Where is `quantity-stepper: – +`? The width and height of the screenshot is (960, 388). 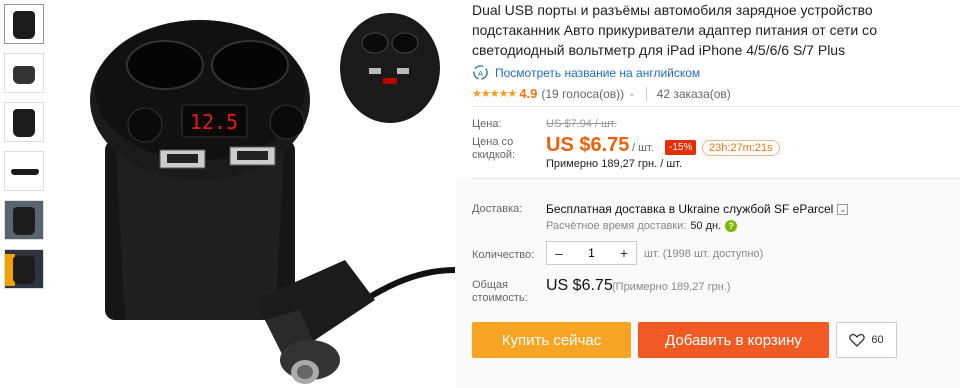
quantity-stepper: – + is located at coordinates (591, 253).